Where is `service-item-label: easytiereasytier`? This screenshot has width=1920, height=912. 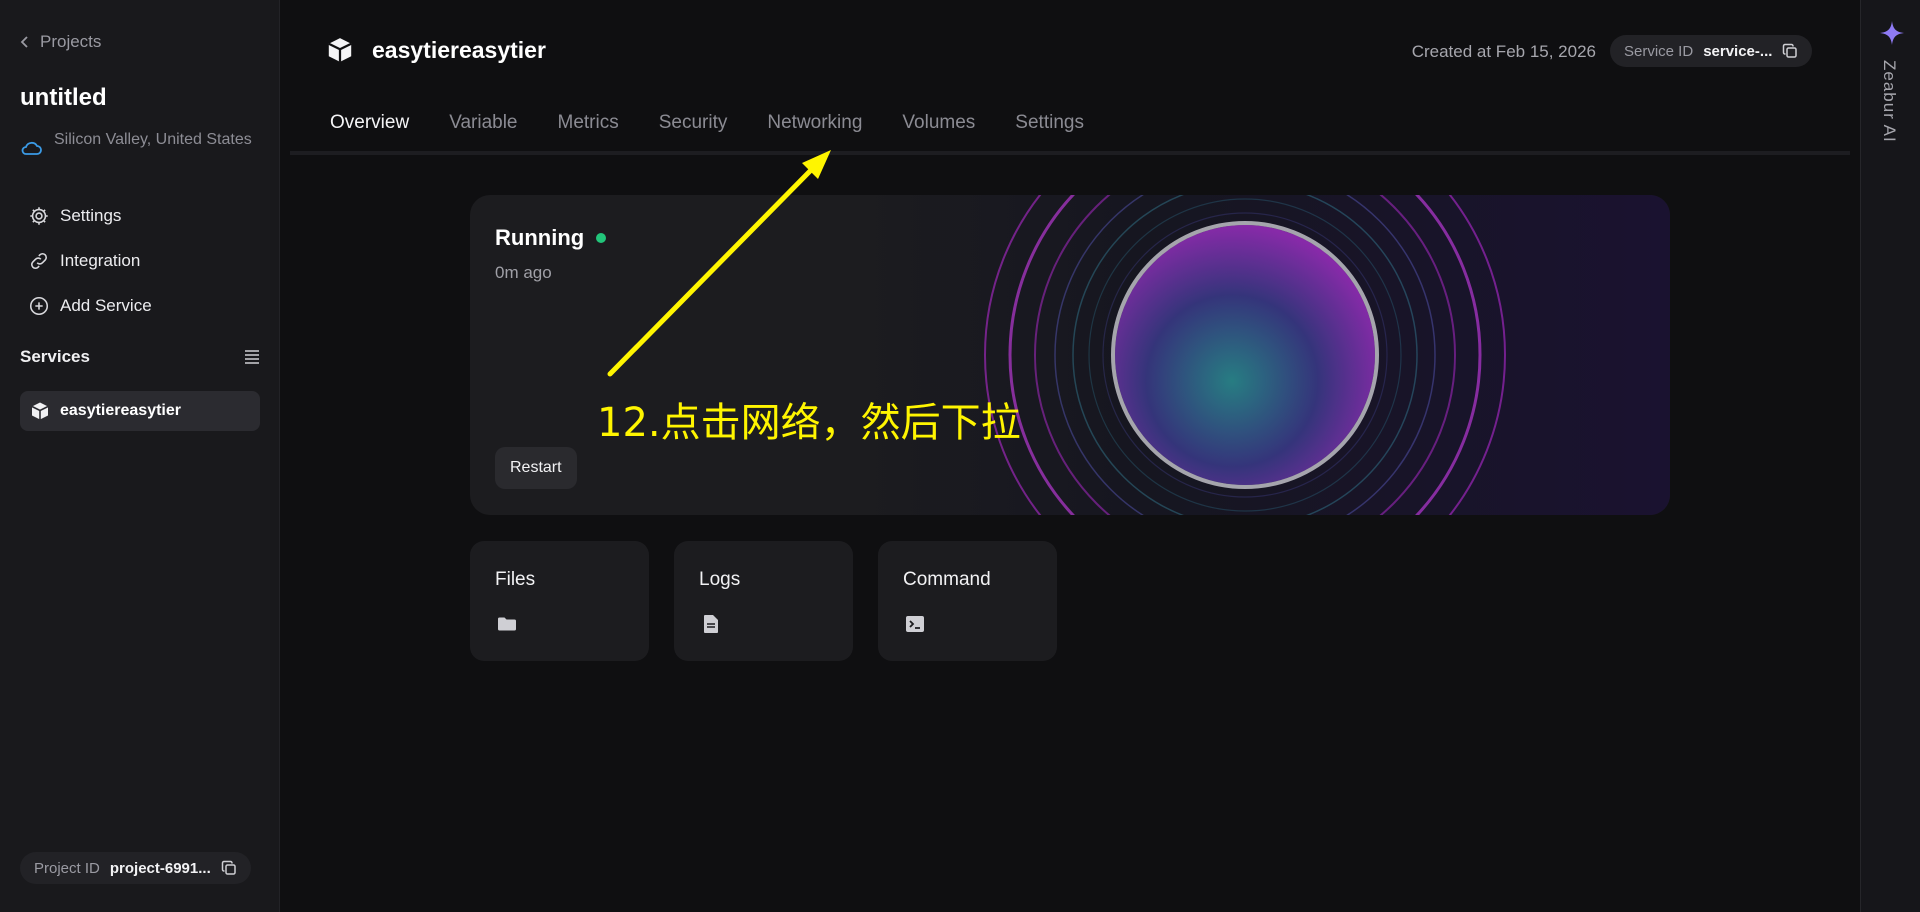
service-item-label: easytiereasytier is located at coordinates (120, 410).